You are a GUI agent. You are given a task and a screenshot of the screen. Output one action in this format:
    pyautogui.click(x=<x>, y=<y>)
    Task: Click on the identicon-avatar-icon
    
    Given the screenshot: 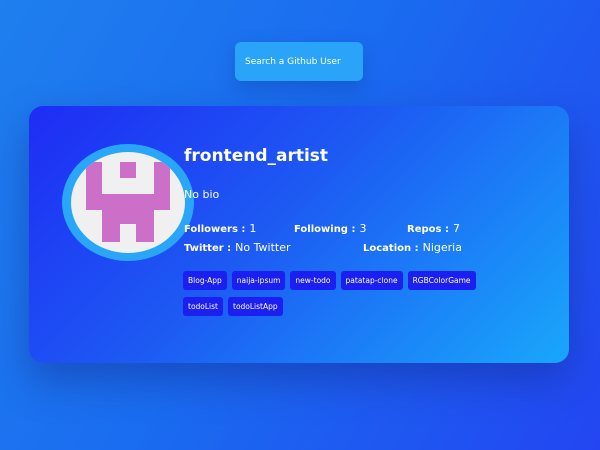 What is the action you would take?
    pyautogui.click(x=128, y=202)
    